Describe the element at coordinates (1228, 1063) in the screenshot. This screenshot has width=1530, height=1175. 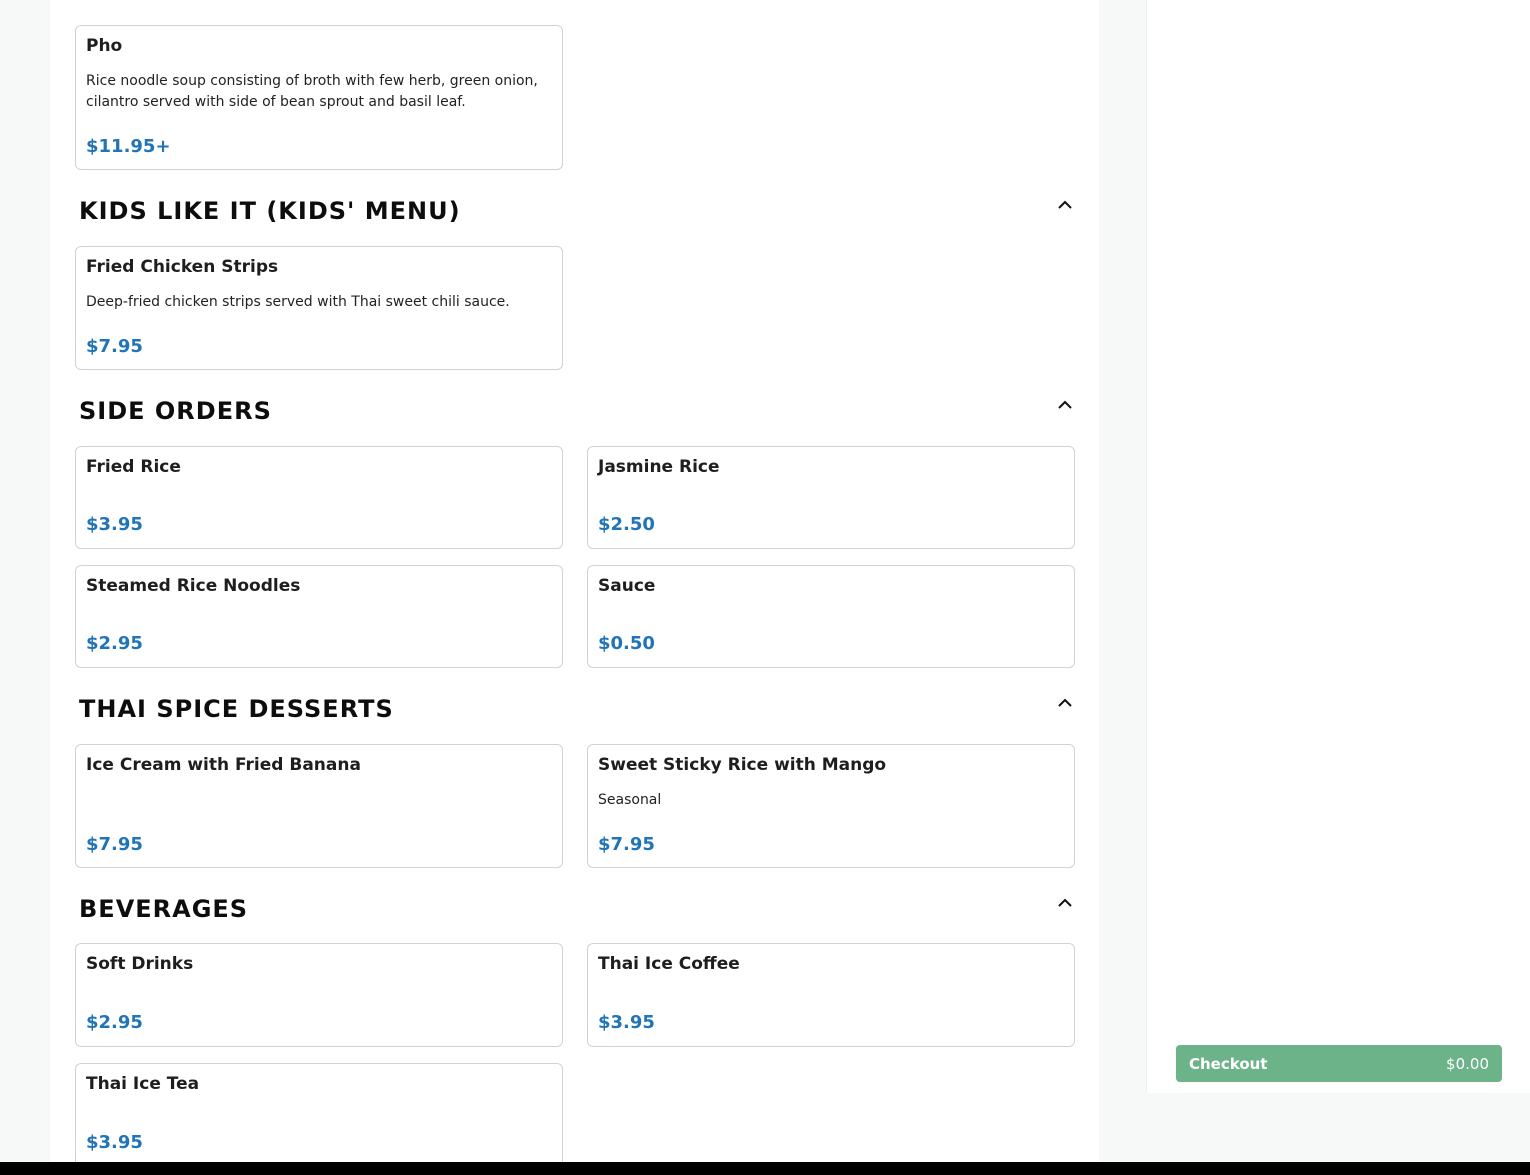
I see `checkout-label: Checkout` at that location.